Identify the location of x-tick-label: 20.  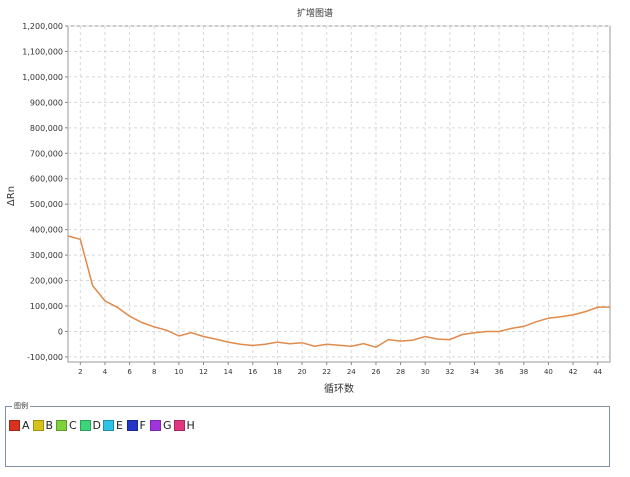
(302, 372).